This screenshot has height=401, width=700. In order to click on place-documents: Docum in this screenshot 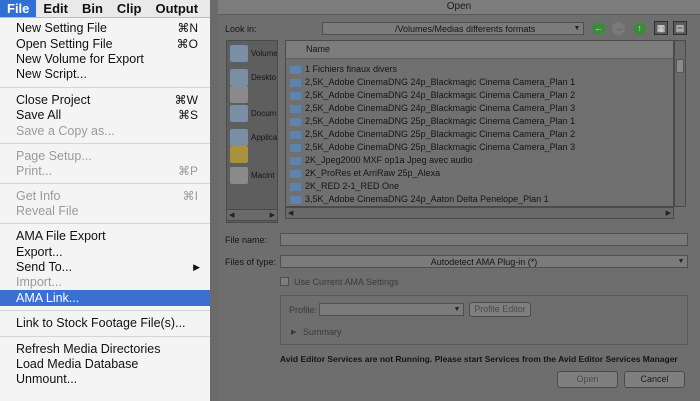, I will do `click(252, 115)`.